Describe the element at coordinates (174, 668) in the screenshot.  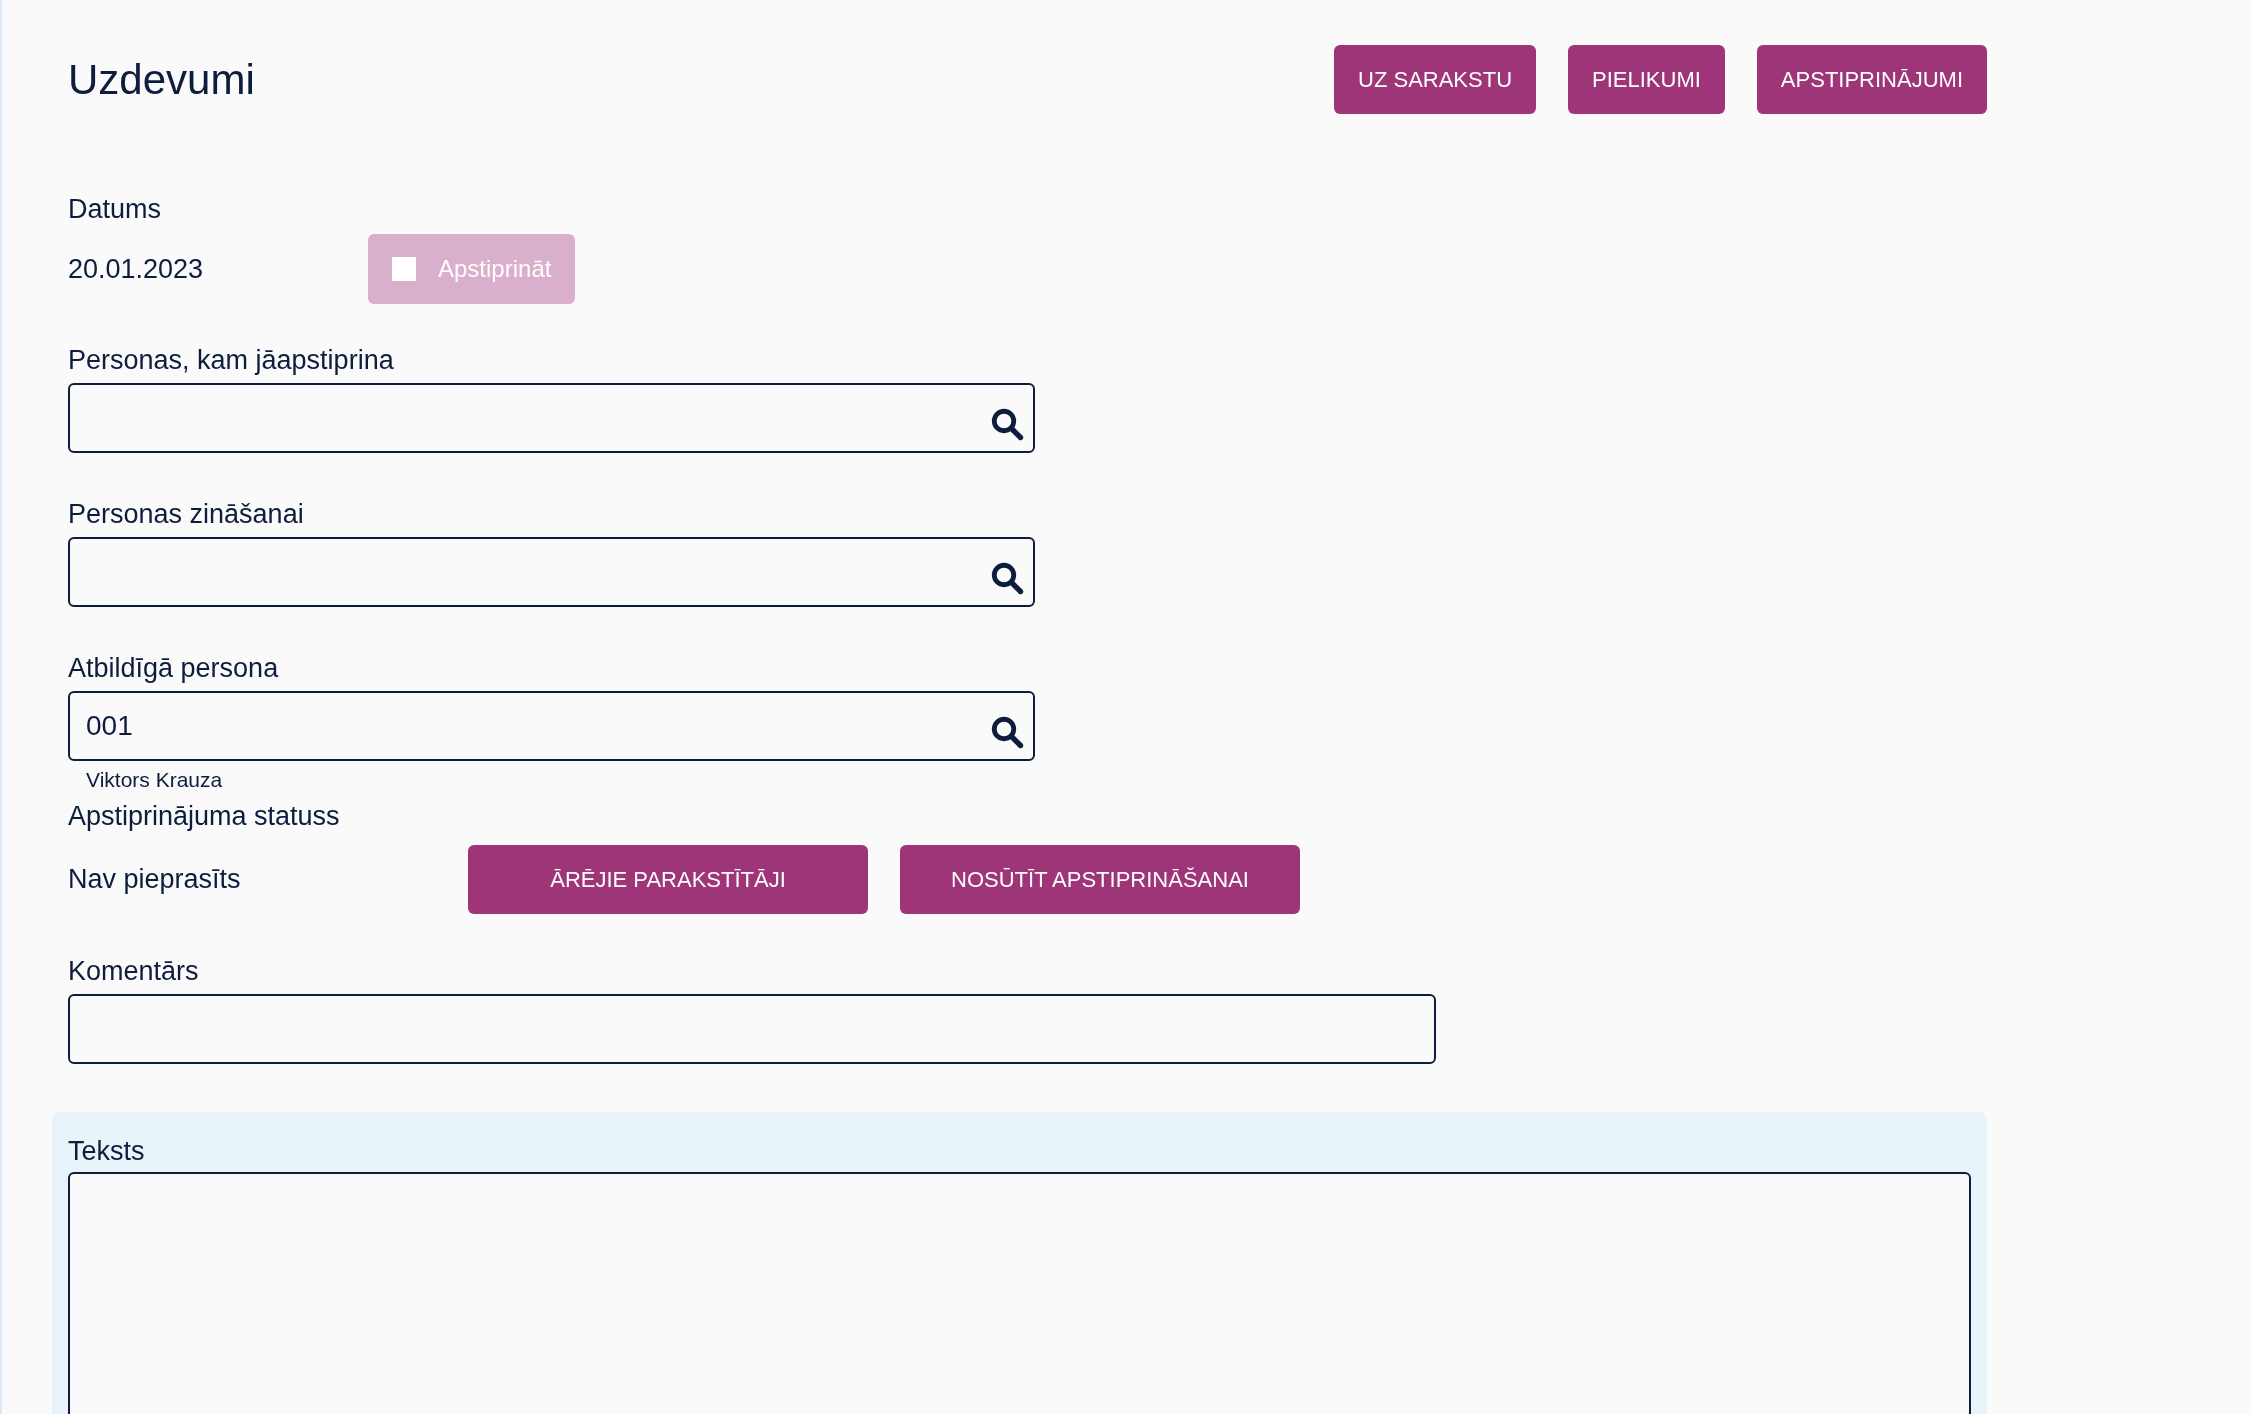
I see `field-label: Atbildīgā persona` at that location.